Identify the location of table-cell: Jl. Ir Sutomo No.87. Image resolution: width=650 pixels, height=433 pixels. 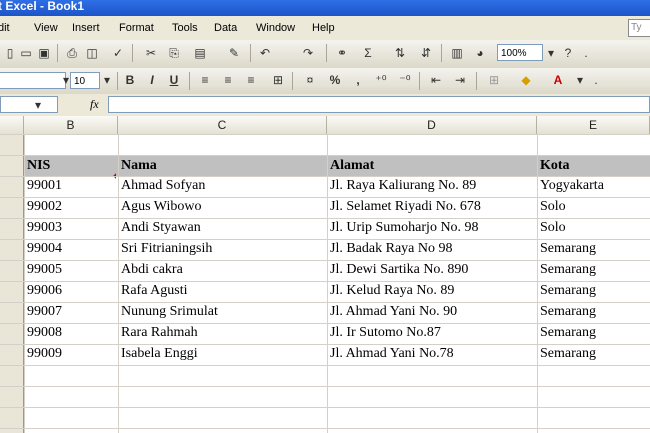
(385, 333).